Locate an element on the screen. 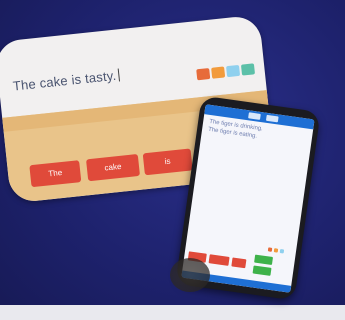 The height and width of the screenshot is (320, 345). sentence-text: The cake is tasty. is located at coordinates (66, 81).